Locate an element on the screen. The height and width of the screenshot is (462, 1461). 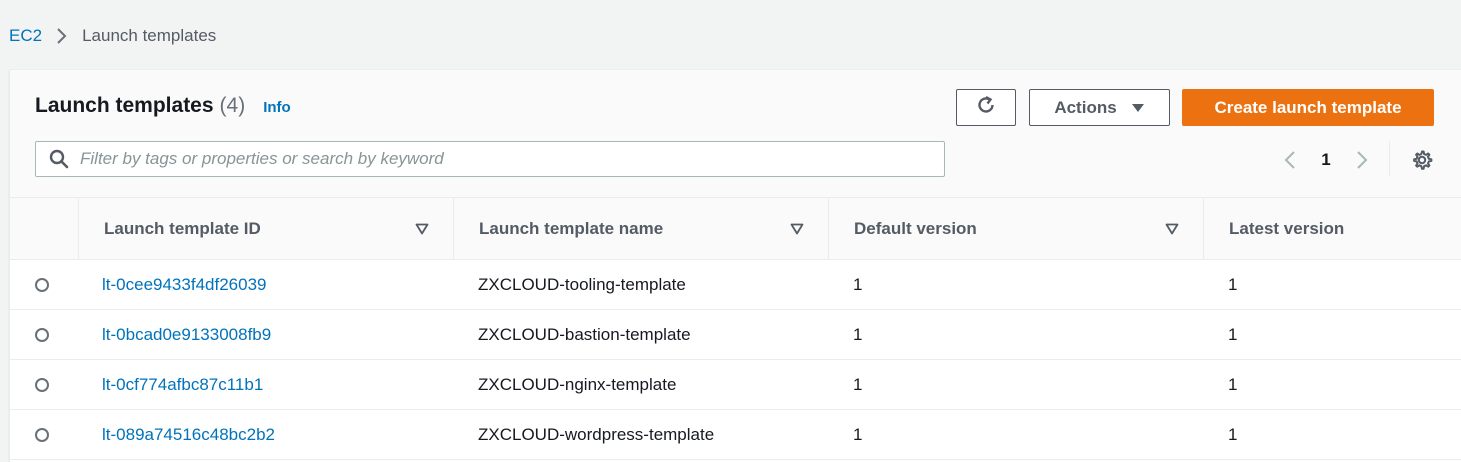
cell-launch-template-name: ZXCLOUD-nginx-template is located at coordinates (640, 384).